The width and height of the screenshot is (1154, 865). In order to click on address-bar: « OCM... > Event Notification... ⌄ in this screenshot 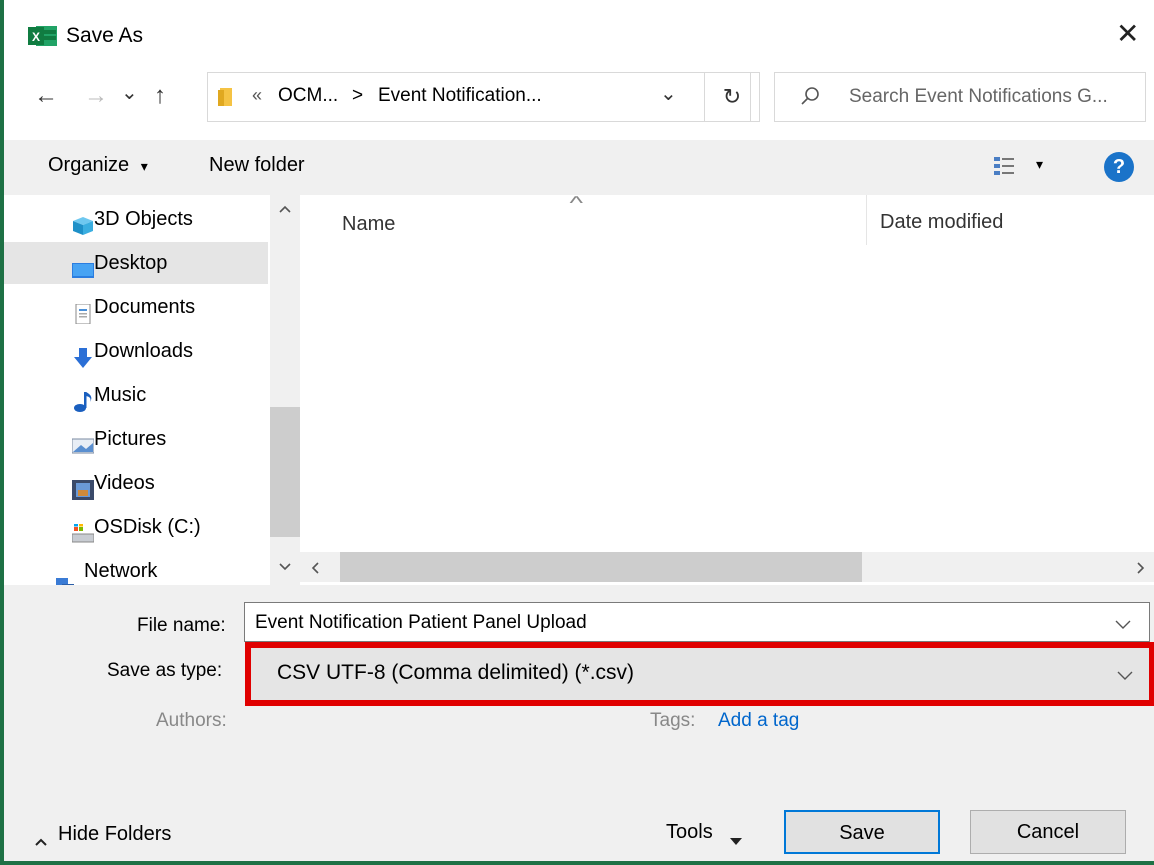, I will do `click(479, 97)`.